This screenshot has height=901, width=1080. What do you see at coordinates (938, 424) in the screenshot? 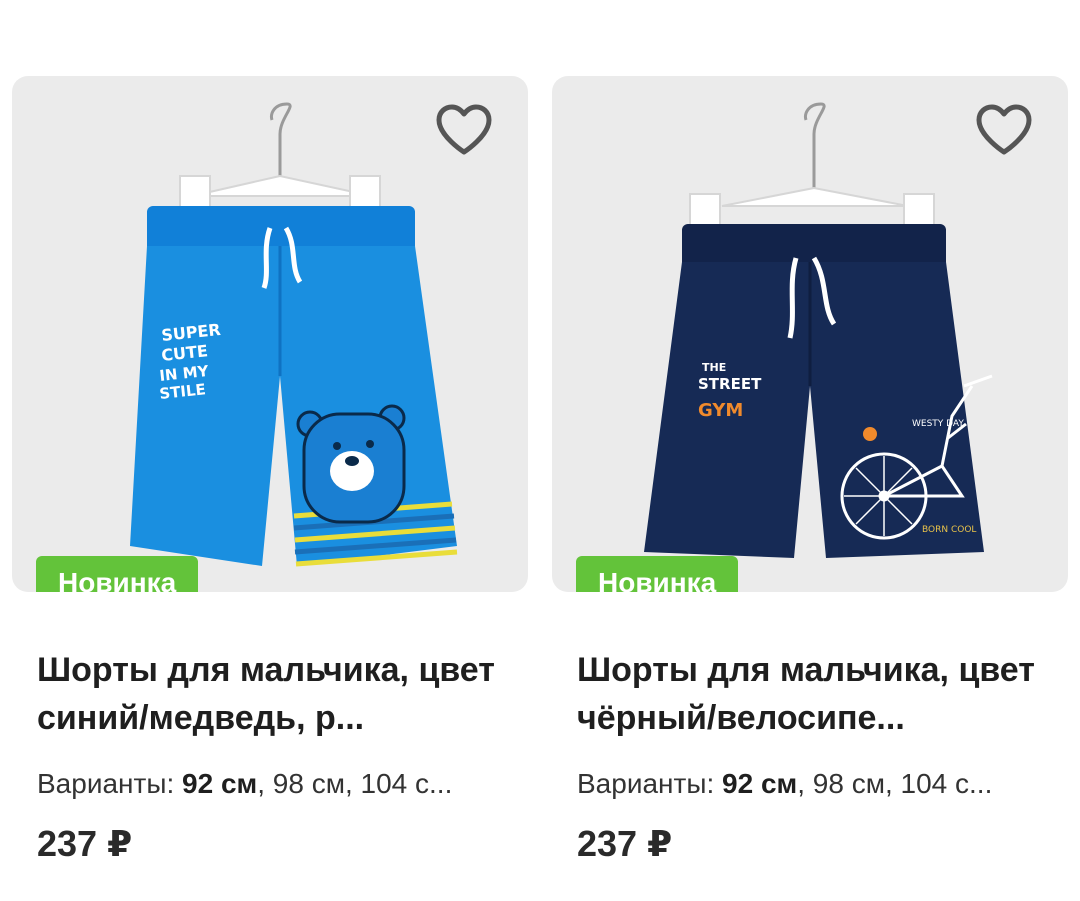
I see `svg-text: WESTY DAY` at bounding box center [938, 424].